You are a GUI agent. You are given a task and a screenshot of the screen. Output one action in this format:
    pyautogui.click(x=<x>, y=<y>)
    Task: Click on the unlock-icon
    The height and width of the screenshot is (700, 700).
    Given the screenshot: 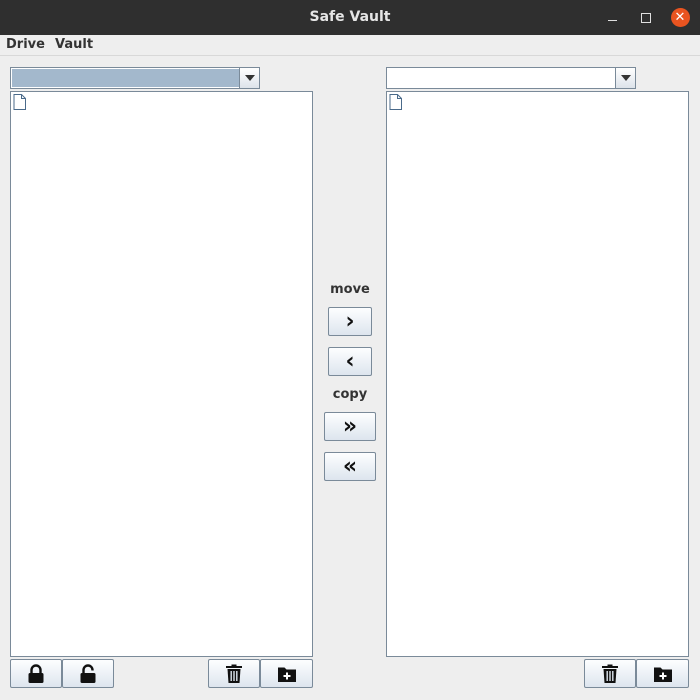 What is the action you would take?
    pyautogui.click(x=88, y=673)
    